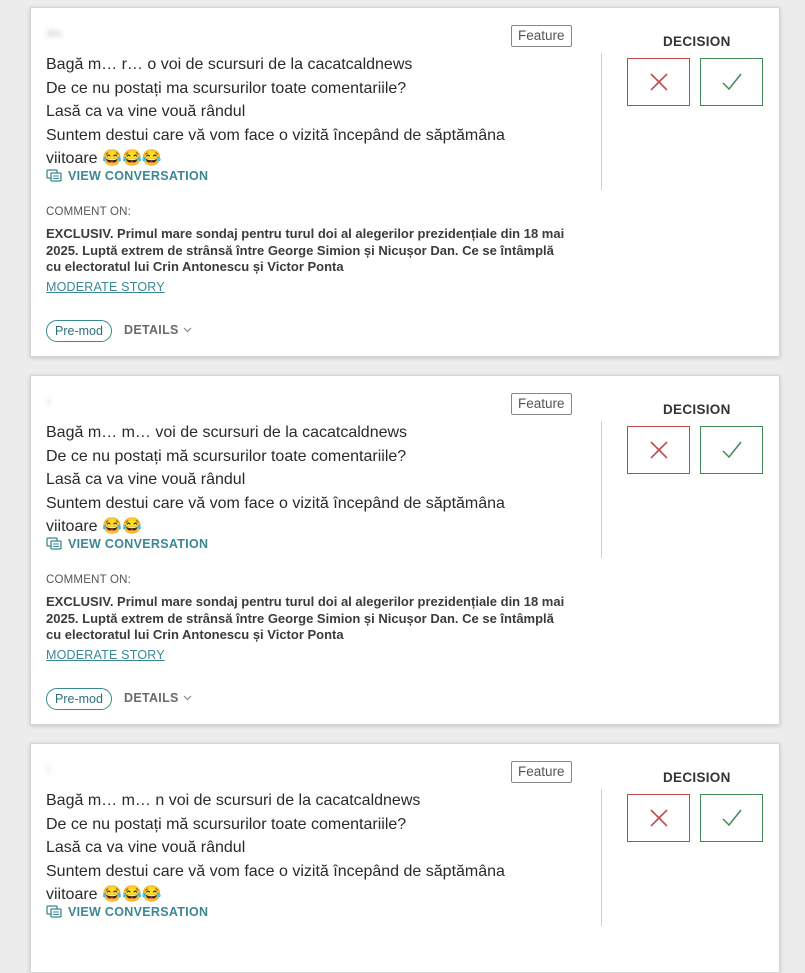  I want to click on comment-author: i, so click(48, 770).